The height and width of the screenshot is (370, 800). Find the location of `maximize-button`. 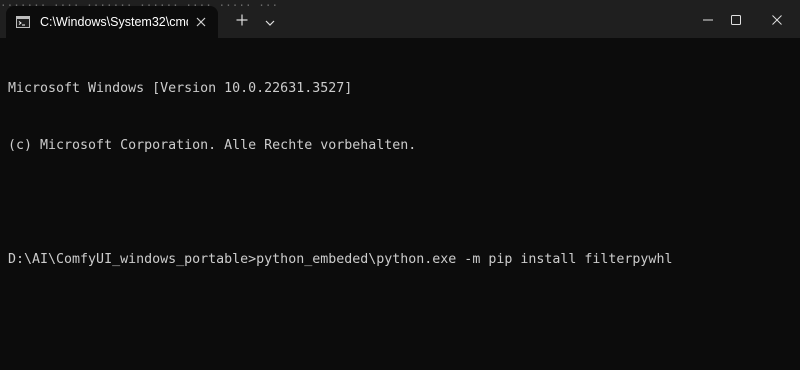

maximize-button is located at coordinates (736, 19).